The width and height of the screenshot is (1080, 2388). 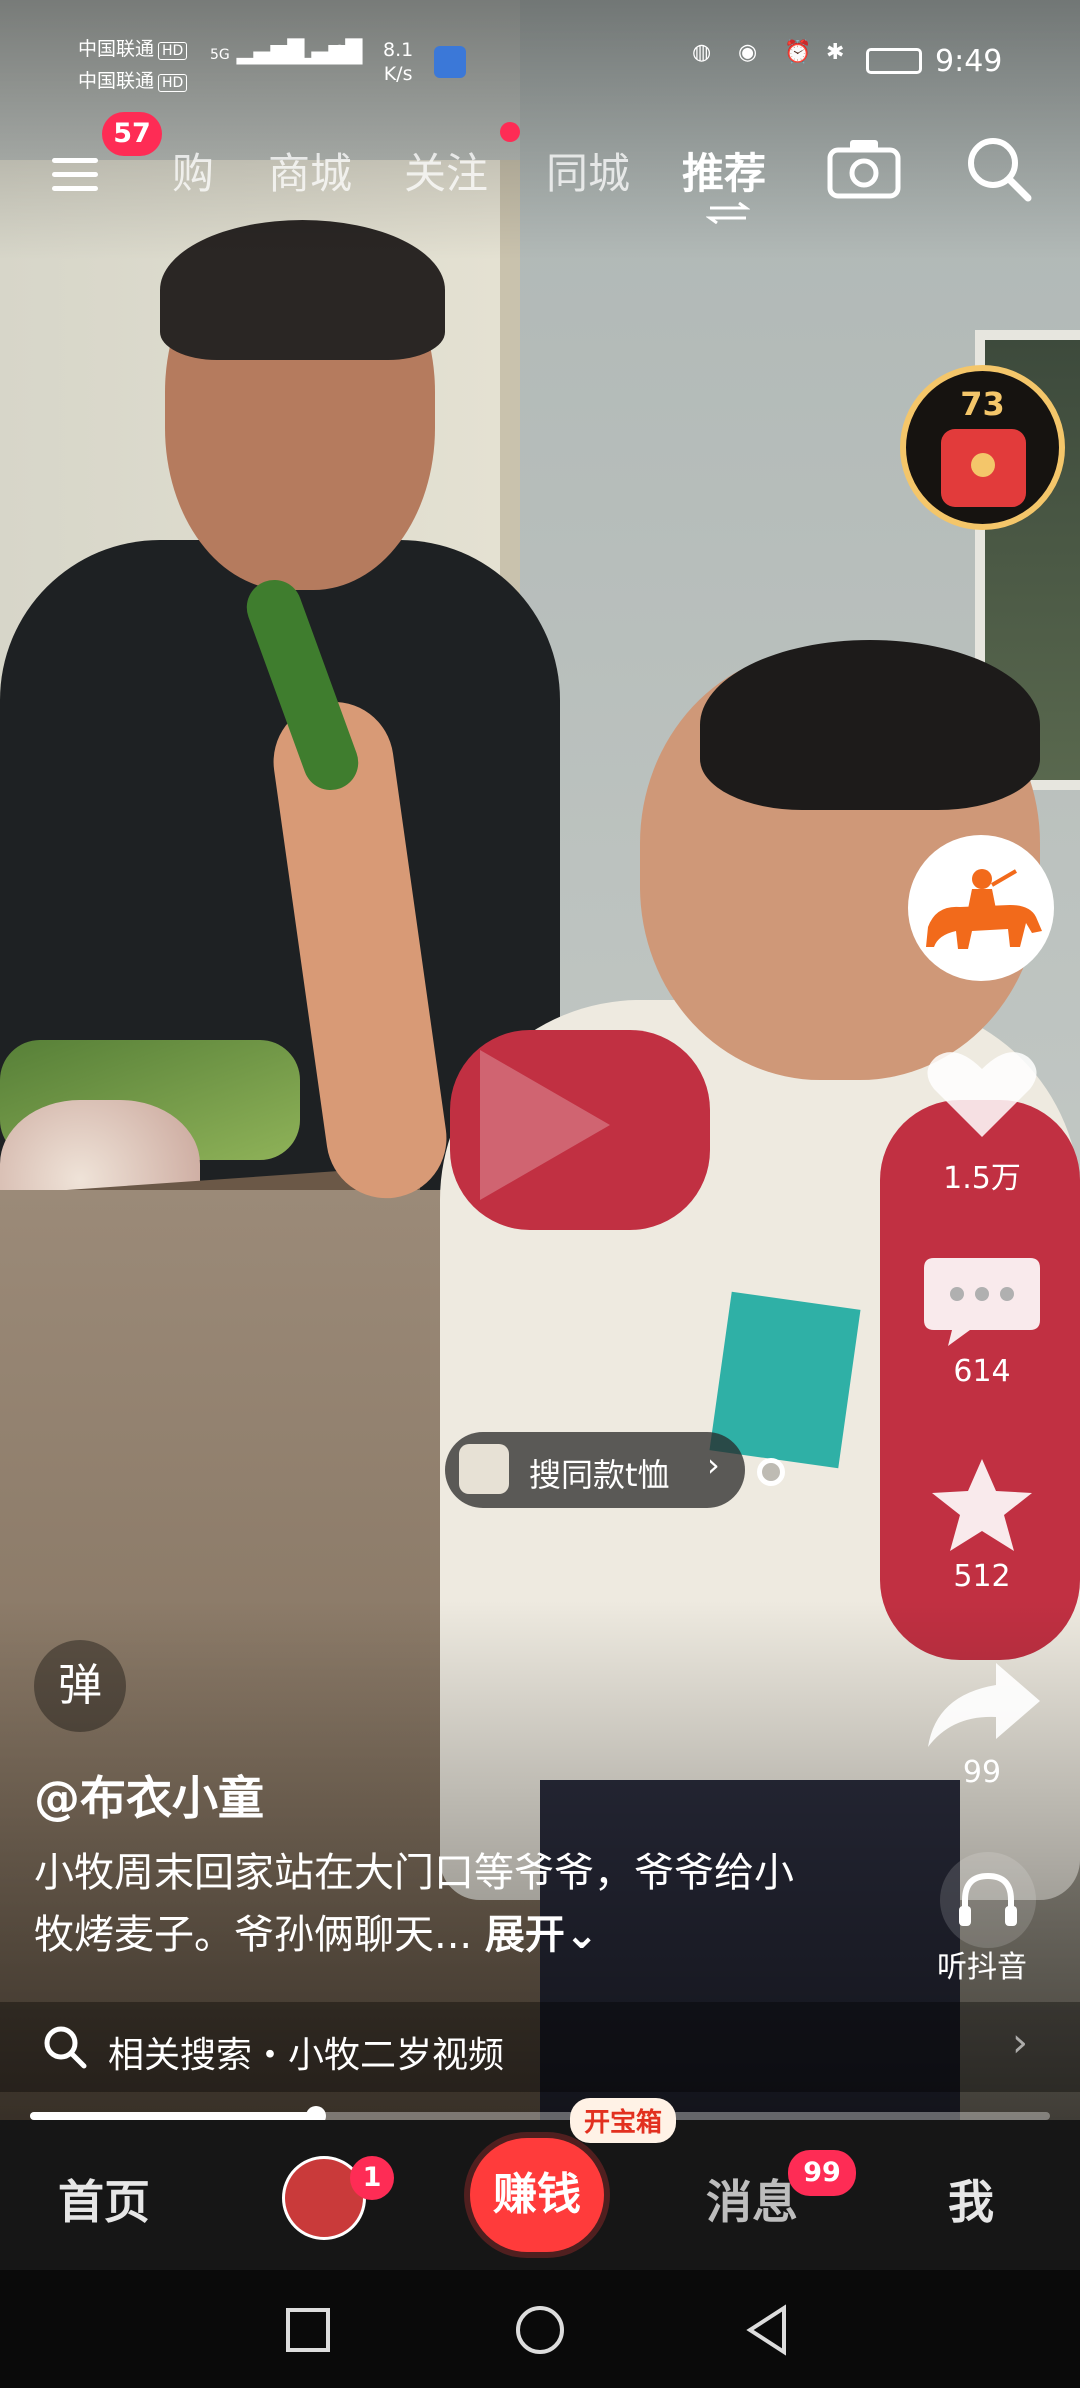 What do you see at coordinates (724, 170) in the screenshot?
I see `tab-recommend: 推荐` at bounding box center [724, 170].